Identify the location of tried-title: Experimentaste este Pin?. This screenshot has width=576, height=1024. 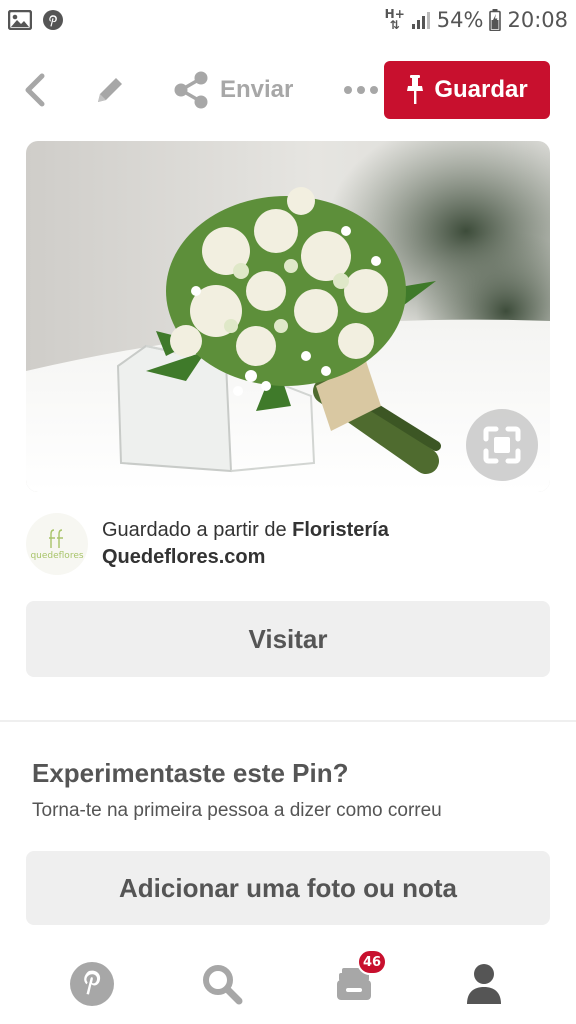
(190, 773).